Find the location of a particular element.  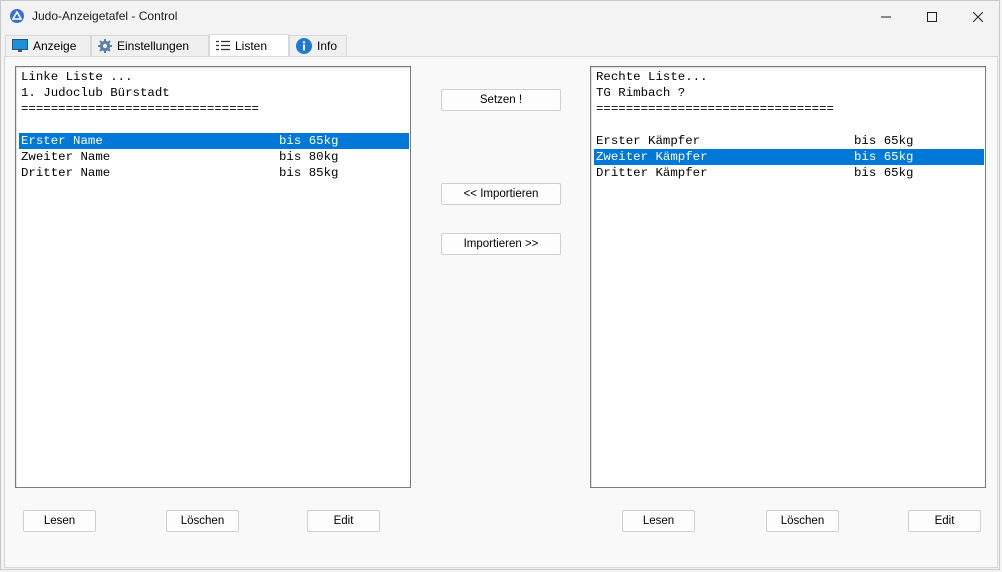

left-edit-button: Edit is located at coordinates (343, 521).